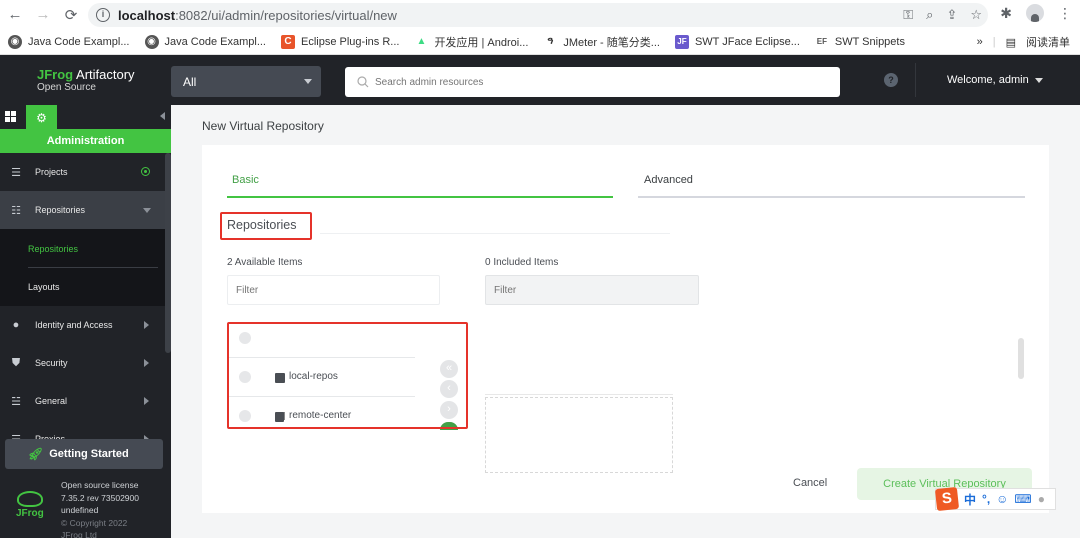 The image size is (1080, 538). What do you see at coordinates (145, 171) in the screenshot?
I see `status-dot-icon` at bounding box center [145, 171].